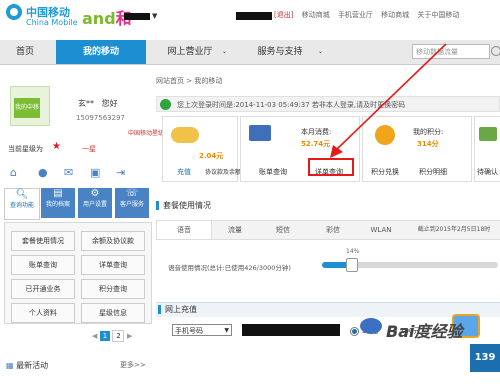 This screenshot has width=500, height=387. I want to click on btn-bill-query: 账单查询, so click(43, 265).